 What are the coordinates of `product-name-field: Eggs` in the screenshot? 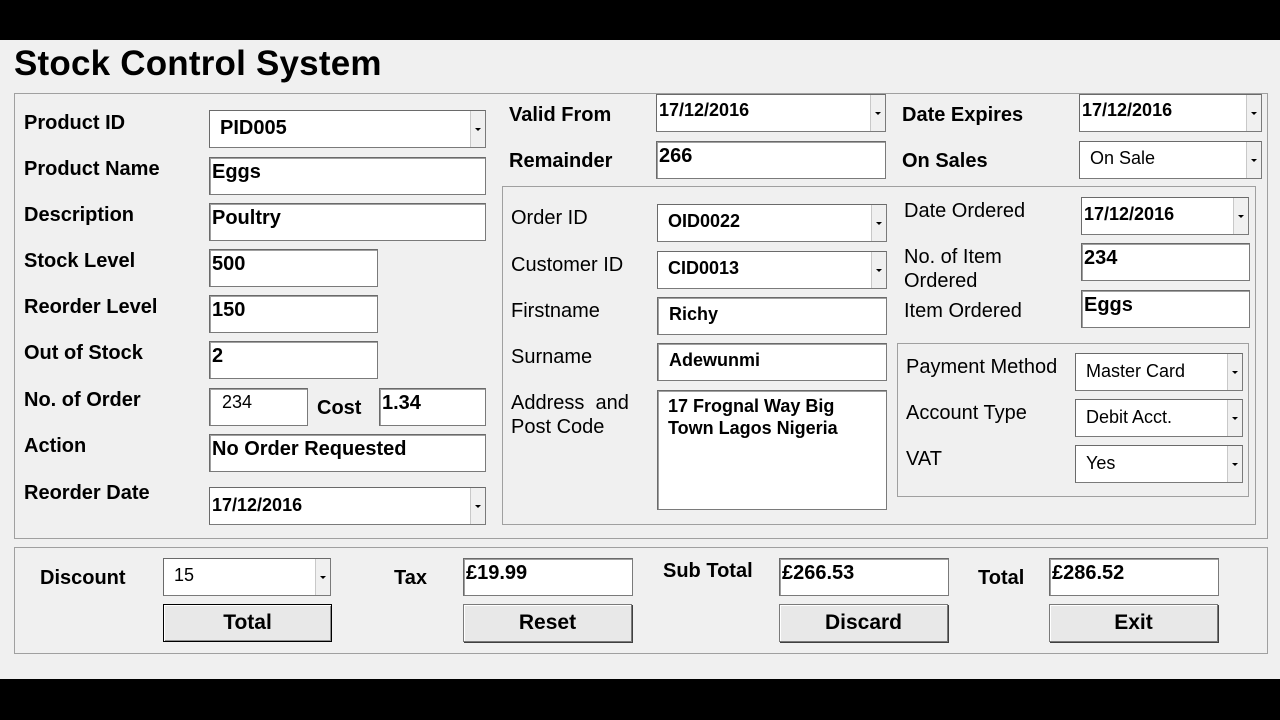 It's located at (347, 176).